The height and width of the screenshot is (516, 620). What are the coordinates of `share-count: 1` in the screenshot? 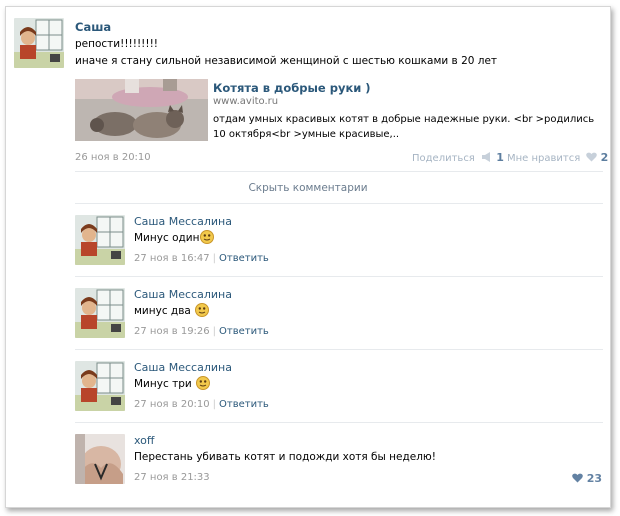 It's located at (500, 157).